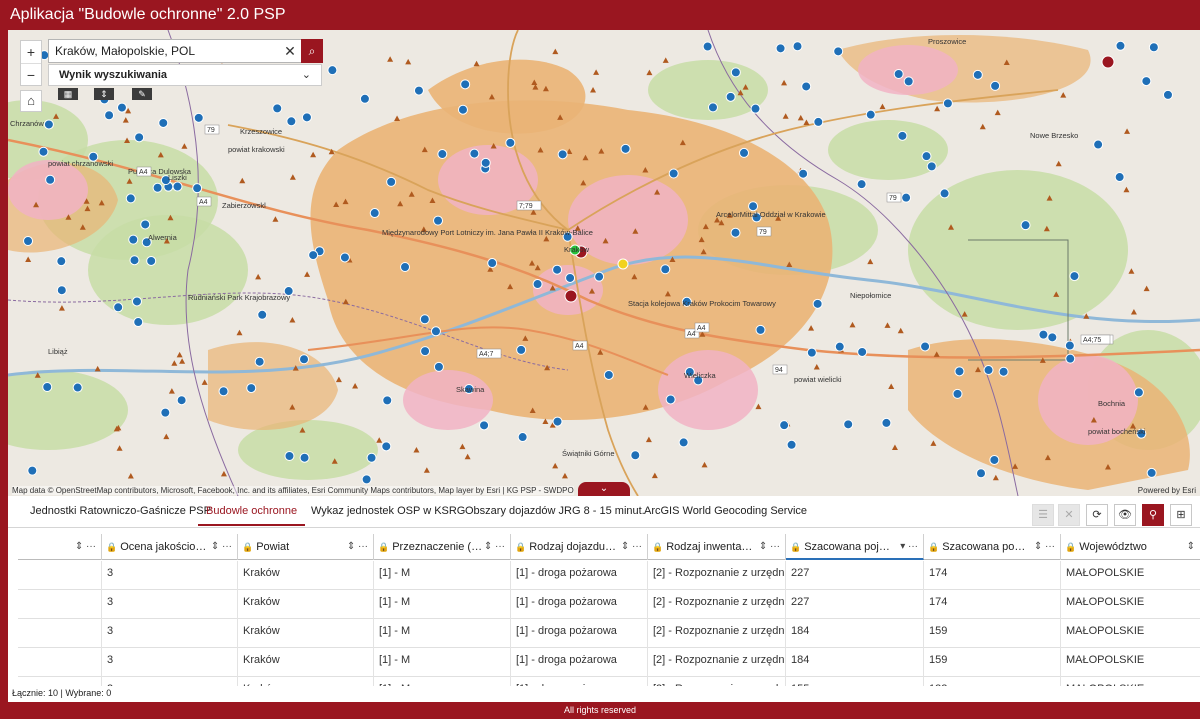  I want to click on place-label: Skawina, so click(470, 389).